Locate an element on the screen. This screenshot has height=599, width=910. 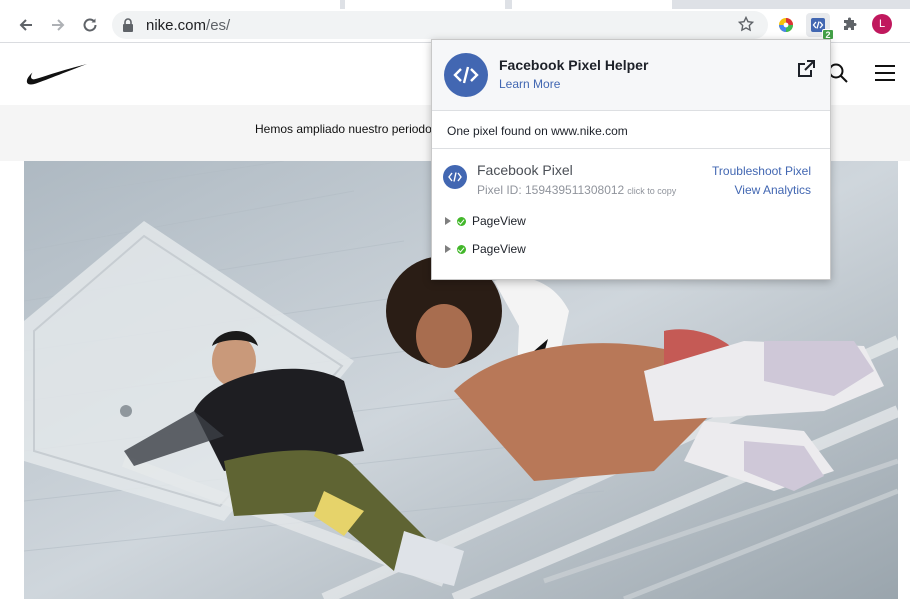
popup-header: Facebook Pixel Helper Learn More is located at coordinates (631, 75).